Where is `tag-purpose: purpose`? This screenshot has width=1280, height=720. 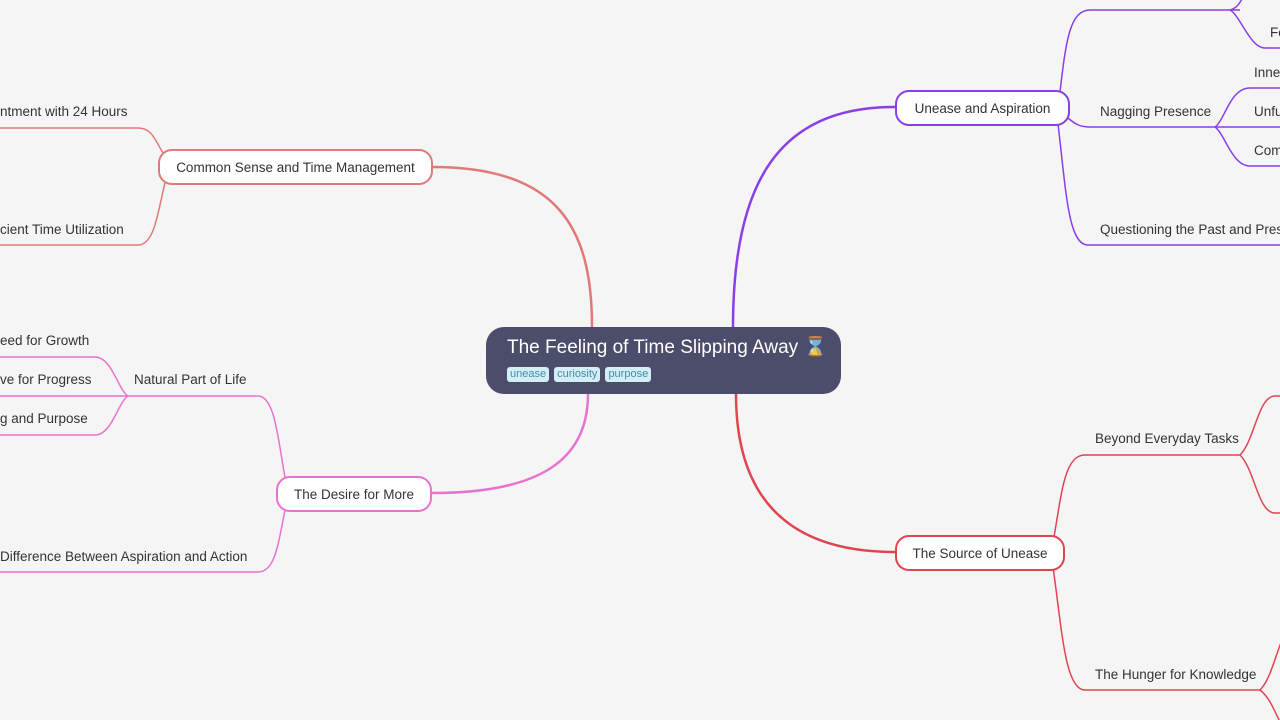 tag-purpose: purpose is located at coordinates (628, 374).